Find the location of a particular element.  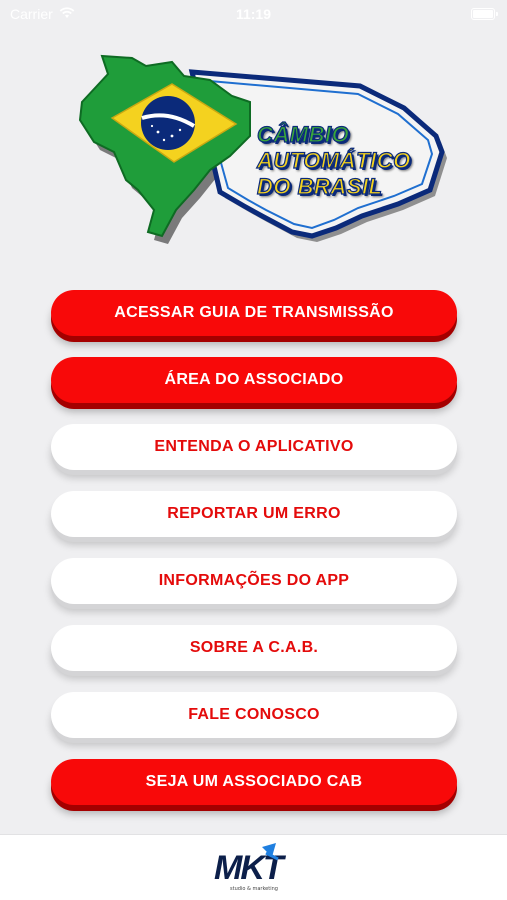

status-bar: Carrier 11:19 is located at coordinates (253, 14).